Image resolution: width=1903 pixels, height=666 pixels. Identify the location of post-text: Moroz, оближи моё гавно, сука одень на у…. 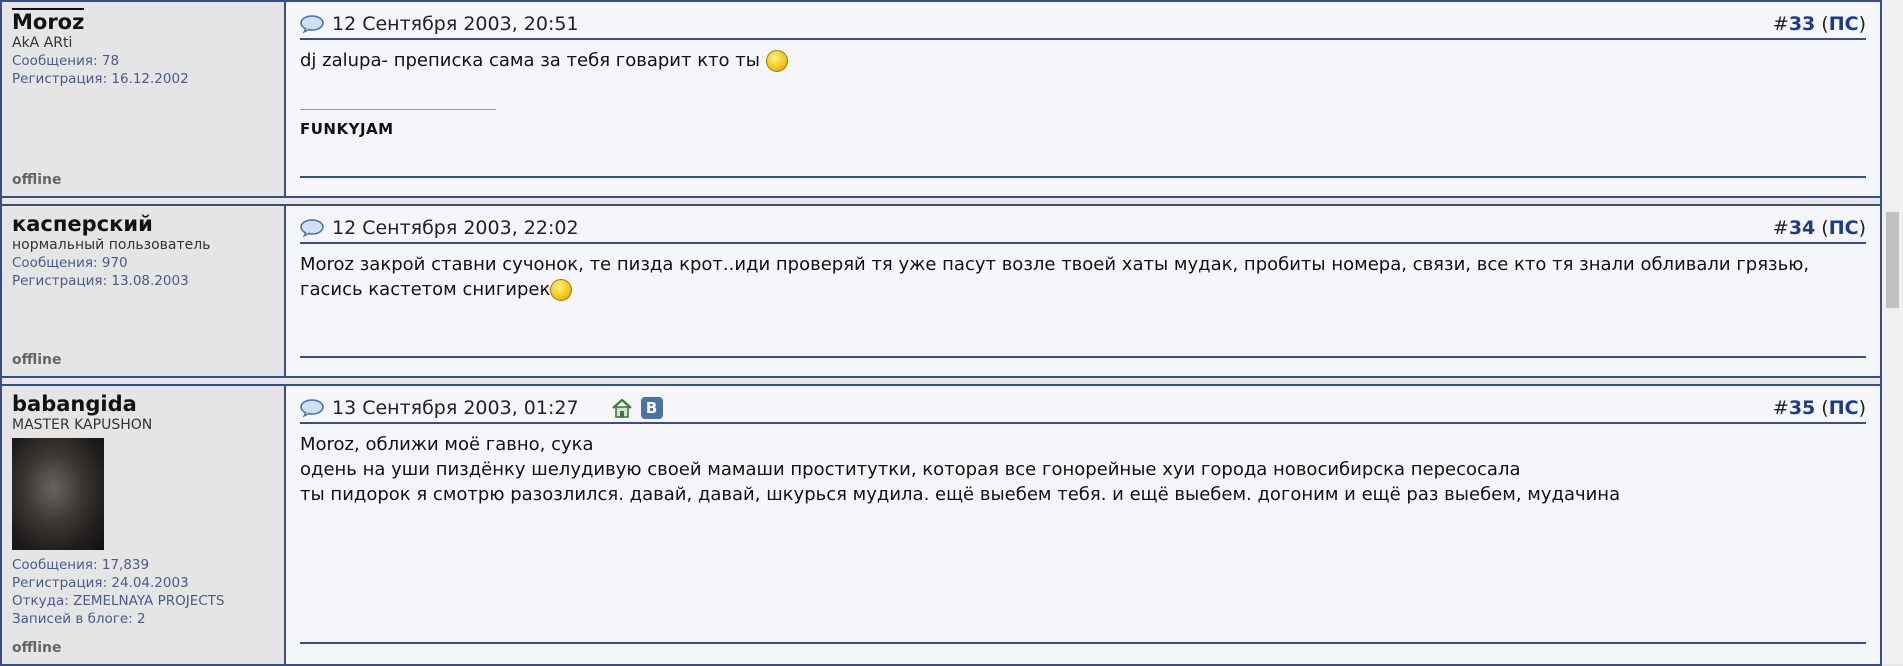
(1083, 465).